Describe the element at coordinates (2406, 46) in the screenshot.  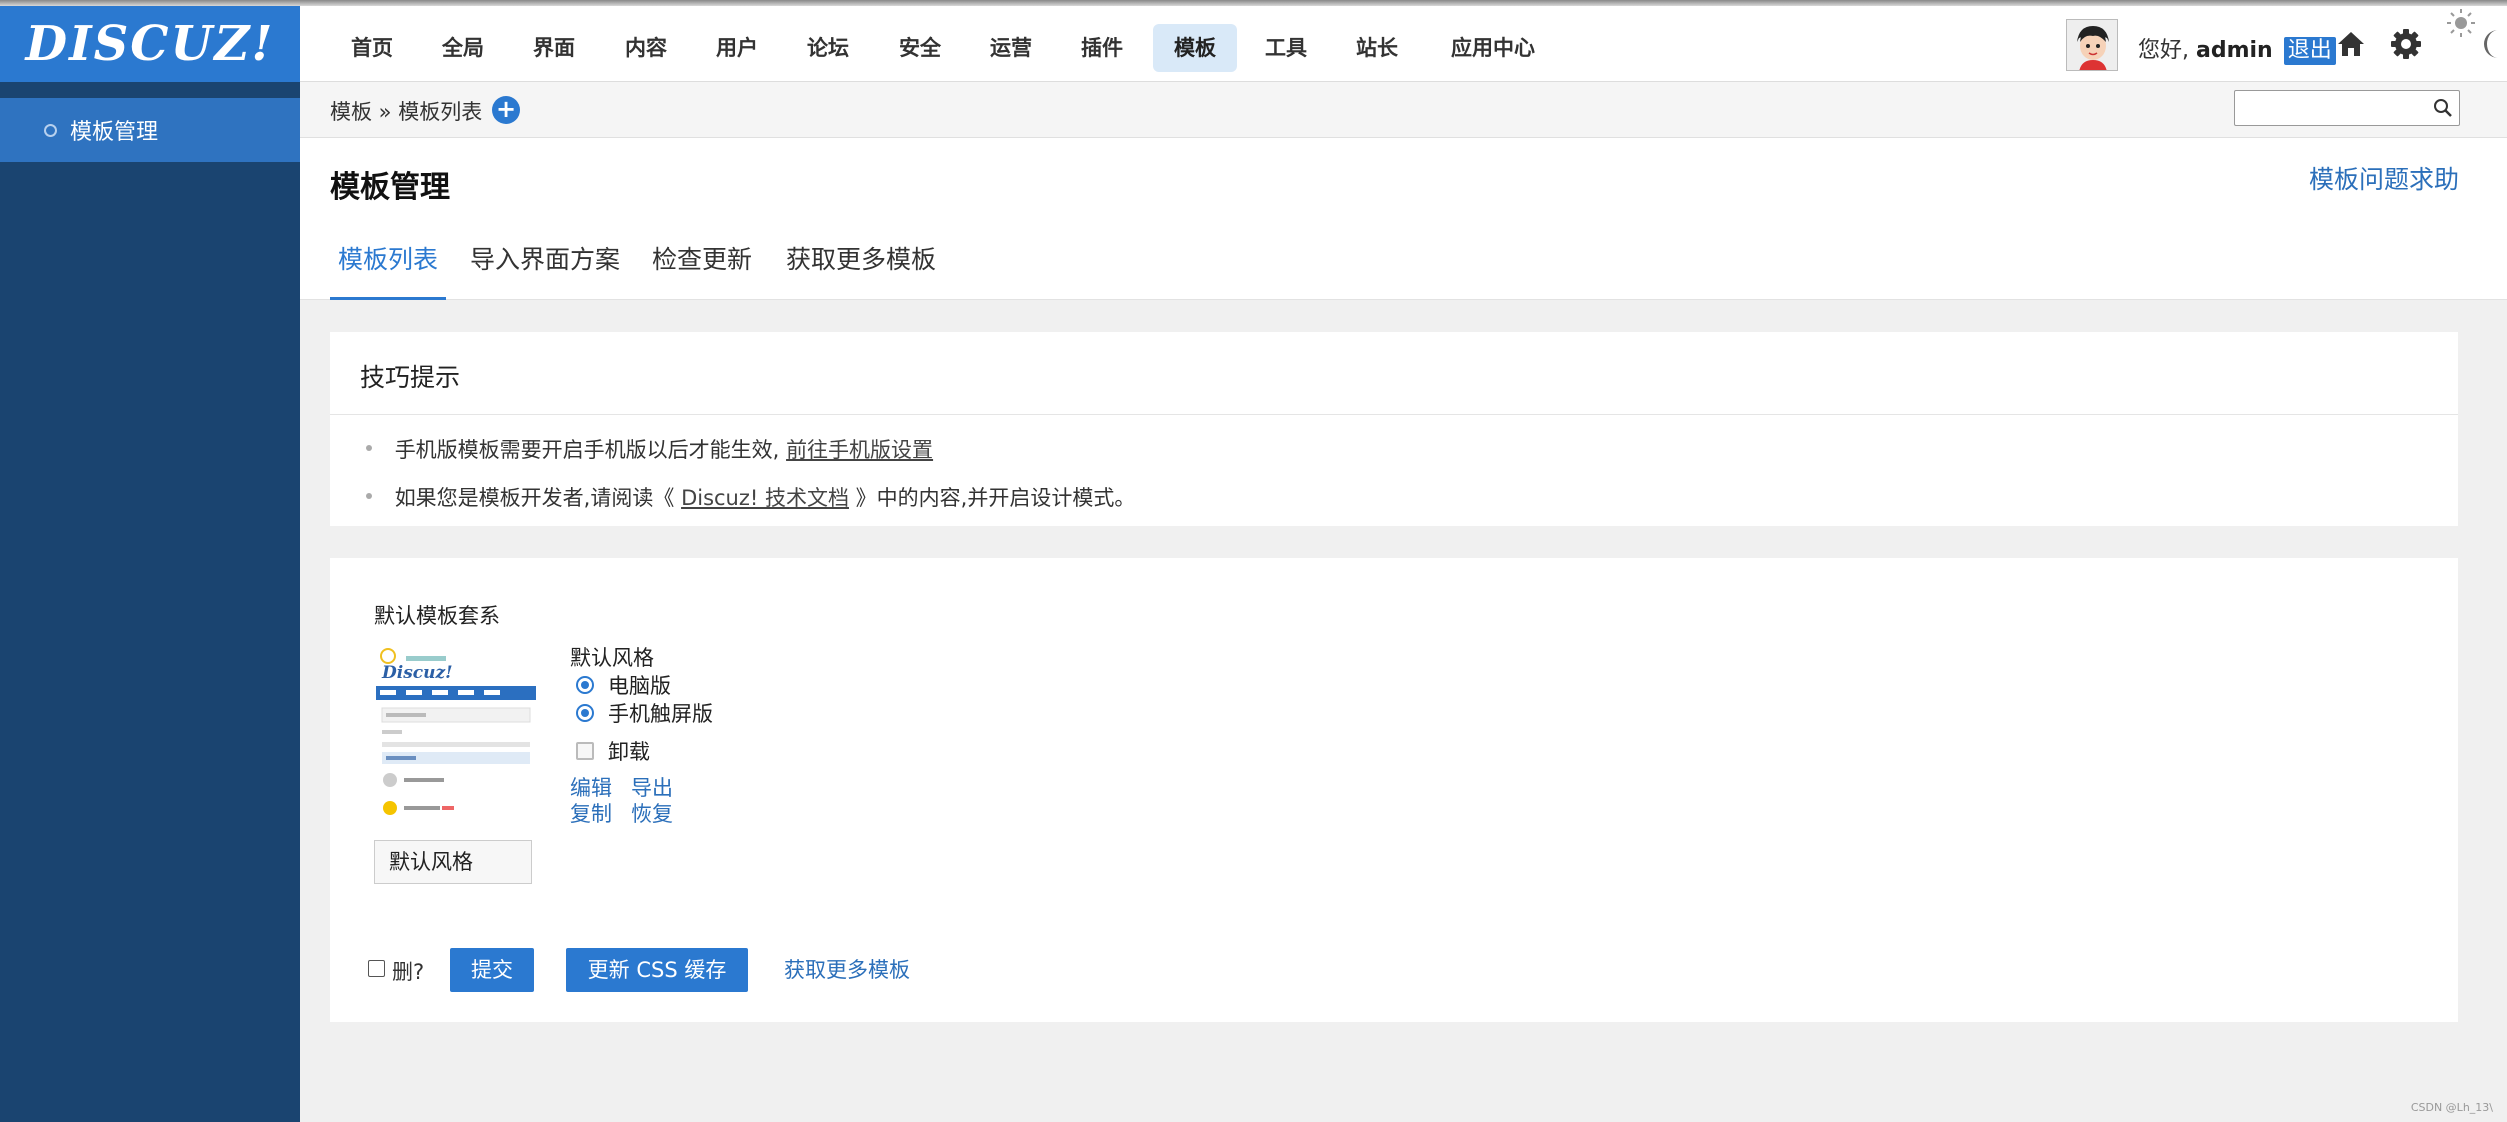
I see `gear-icon` at that location.